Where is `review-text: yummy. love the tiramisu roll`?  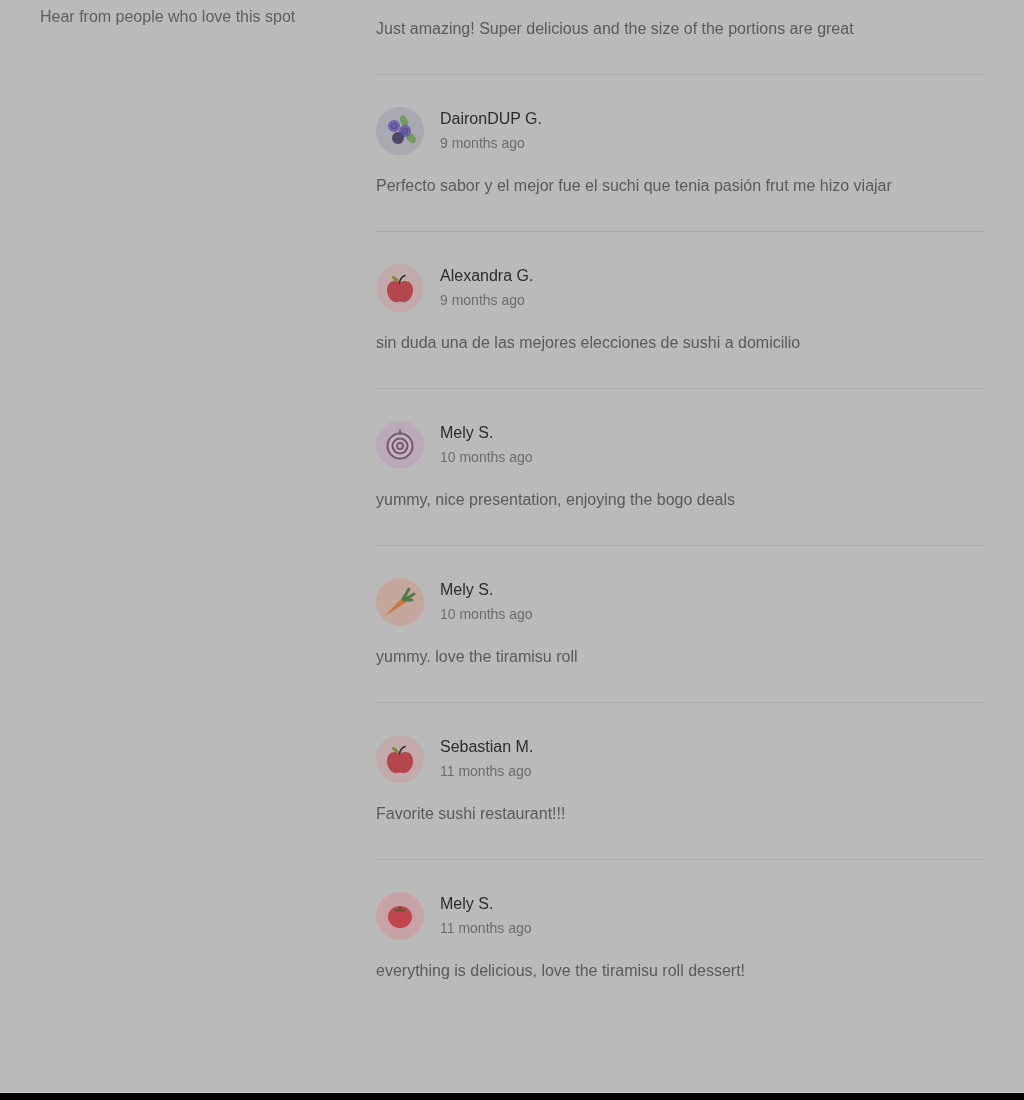 review-text: yummy. love the tiramisu roll is located at coordinates (477, 657).